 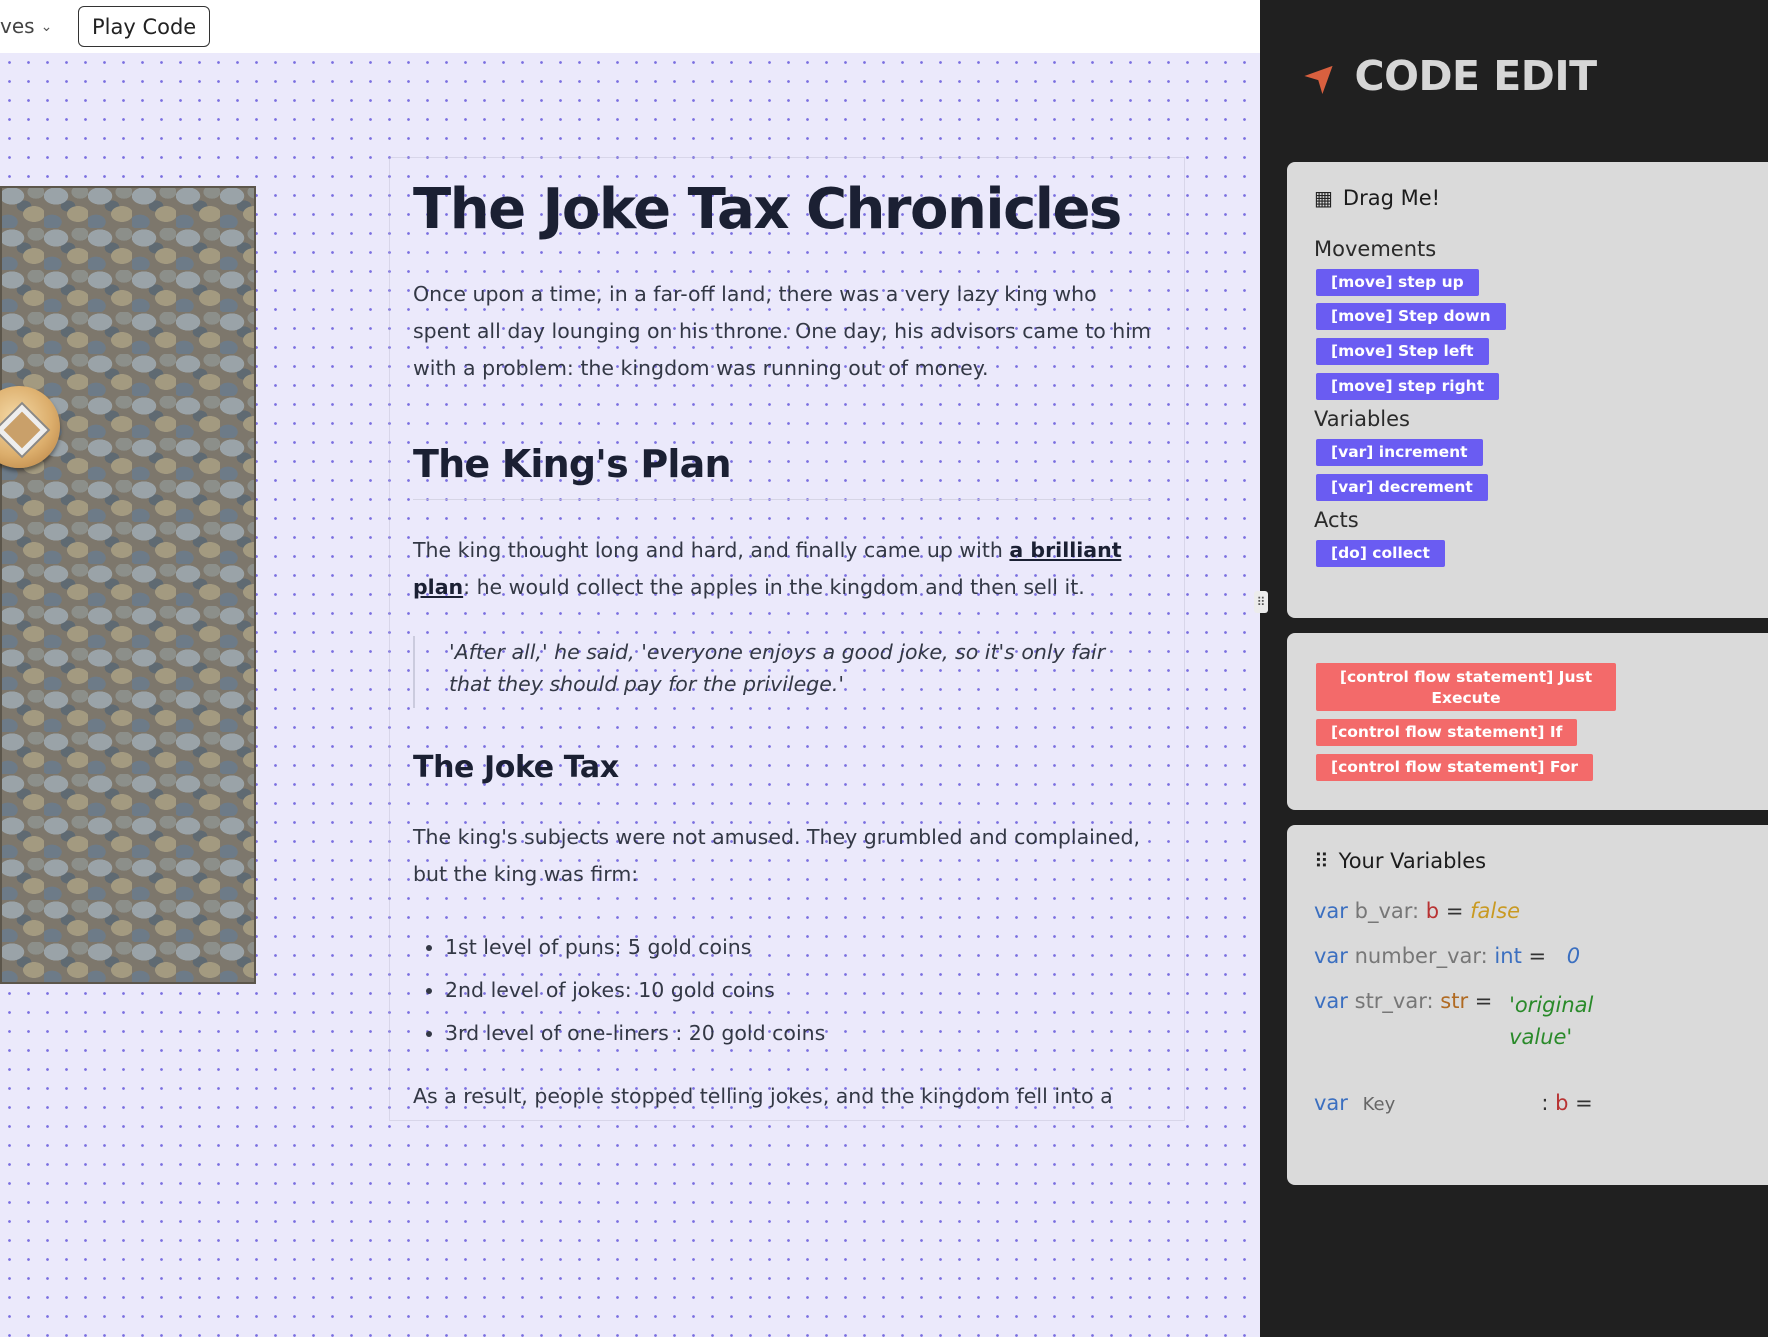 What do you see at coordinates (1380, 553) in the screenshot?
I see `do-collect-block: [do] collect` at bounding box center [1380, 553].